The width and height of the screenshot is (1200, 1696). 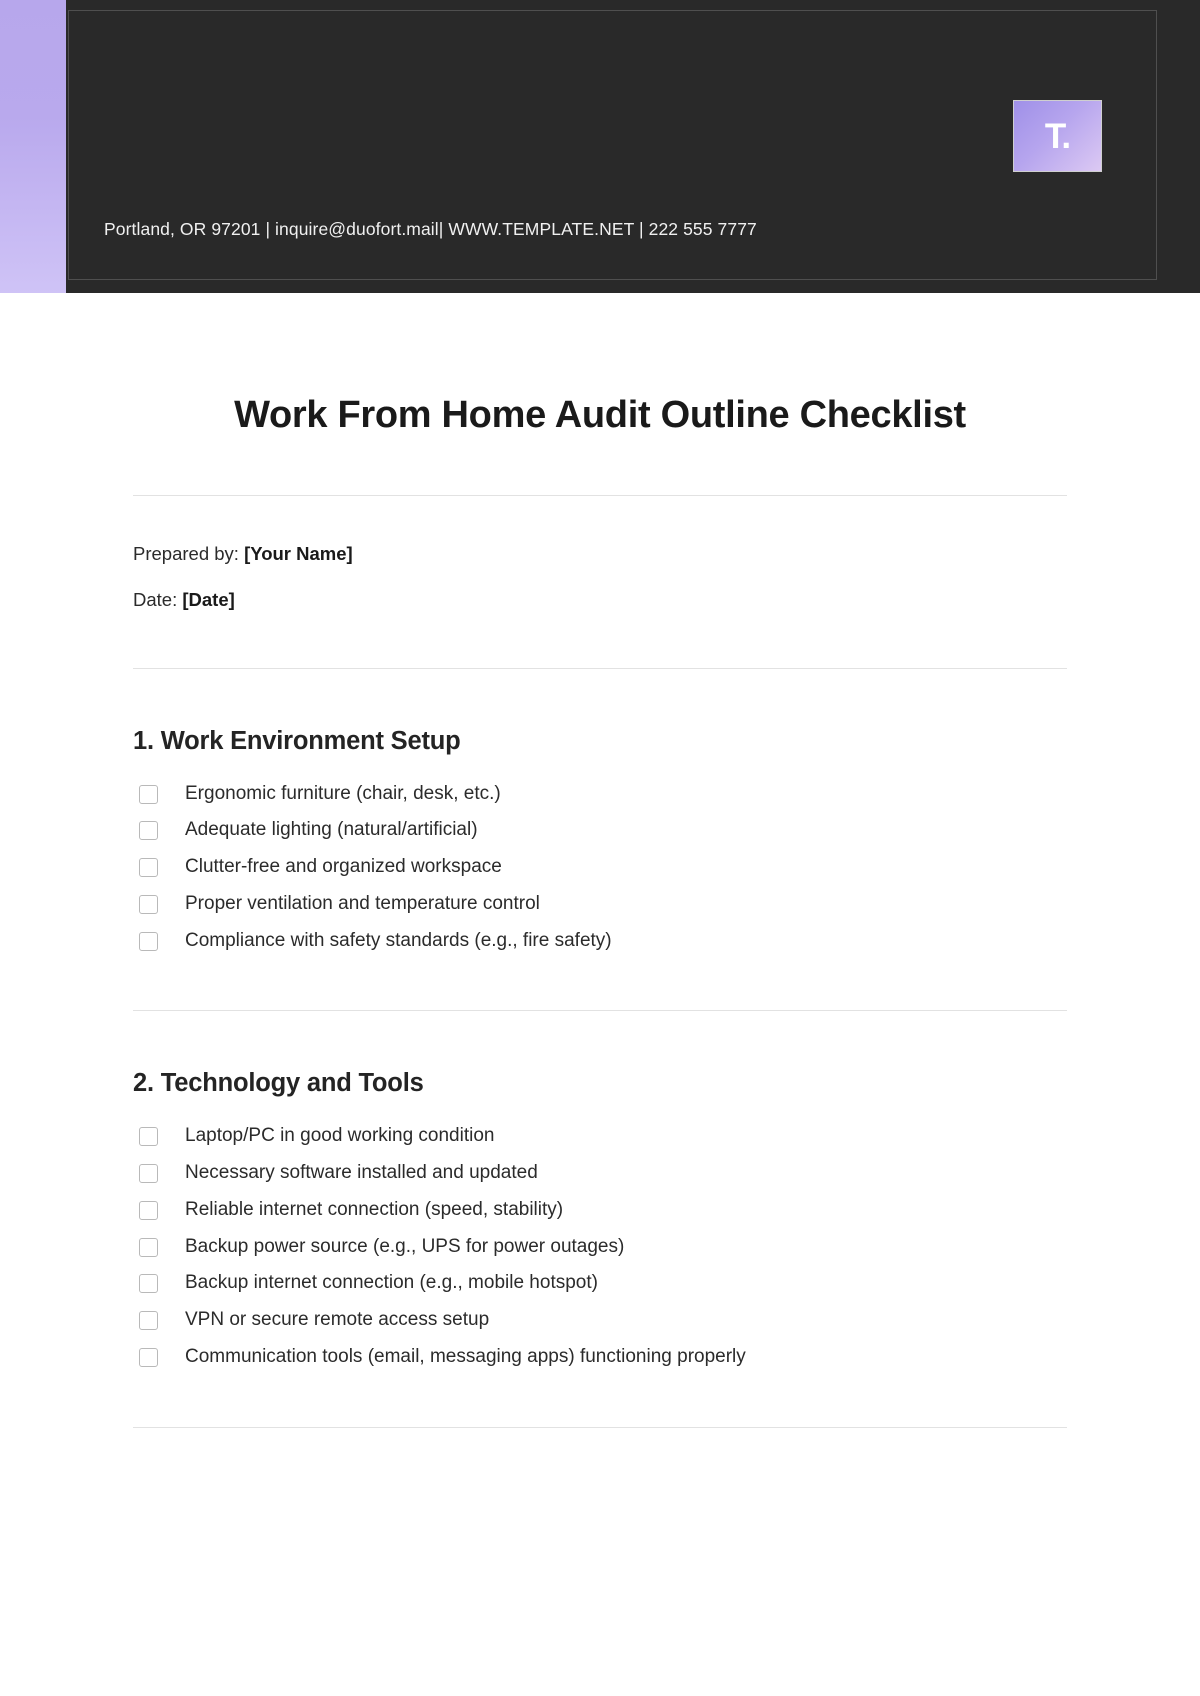 What do you see at coordinates (343, 867) in the screenshot?
I see `list-item-label: Clutter-free and organized workspace` at bounding box center [343, 867].